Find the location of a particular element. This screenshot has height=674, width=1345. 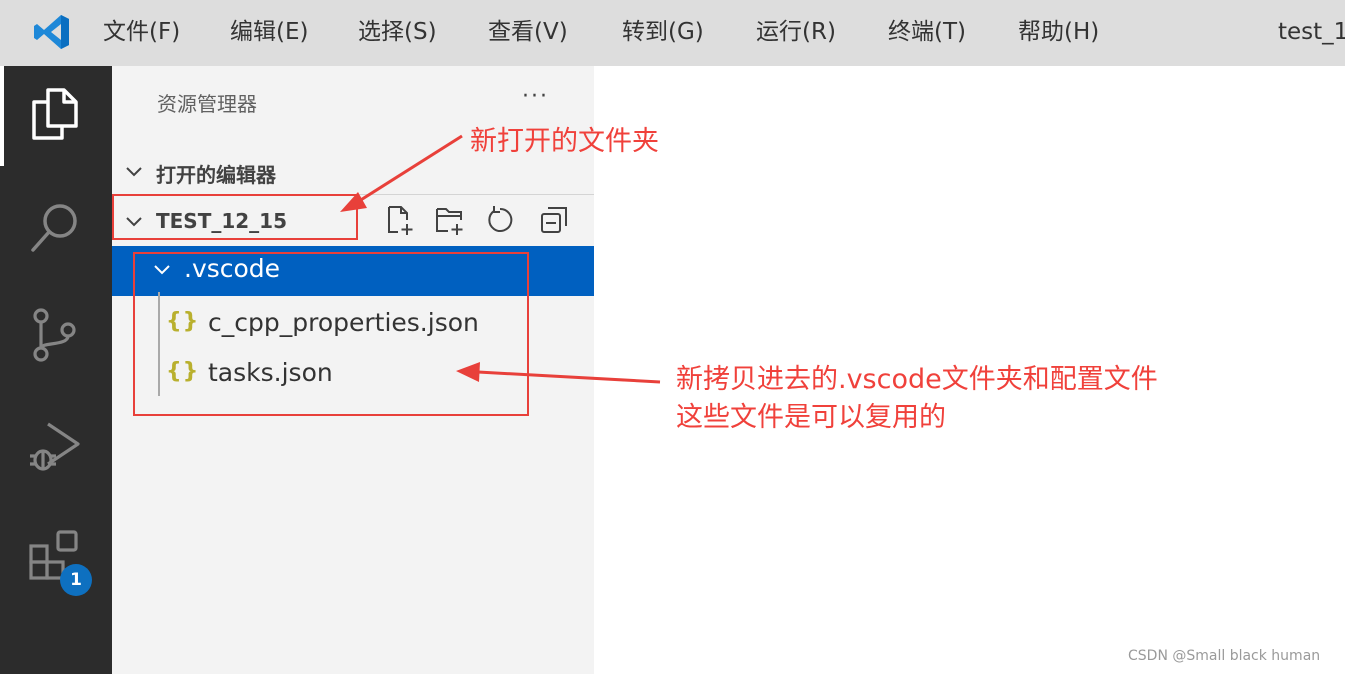

watermark: CSDN @Small black human is located at coordinates (1224, 656).